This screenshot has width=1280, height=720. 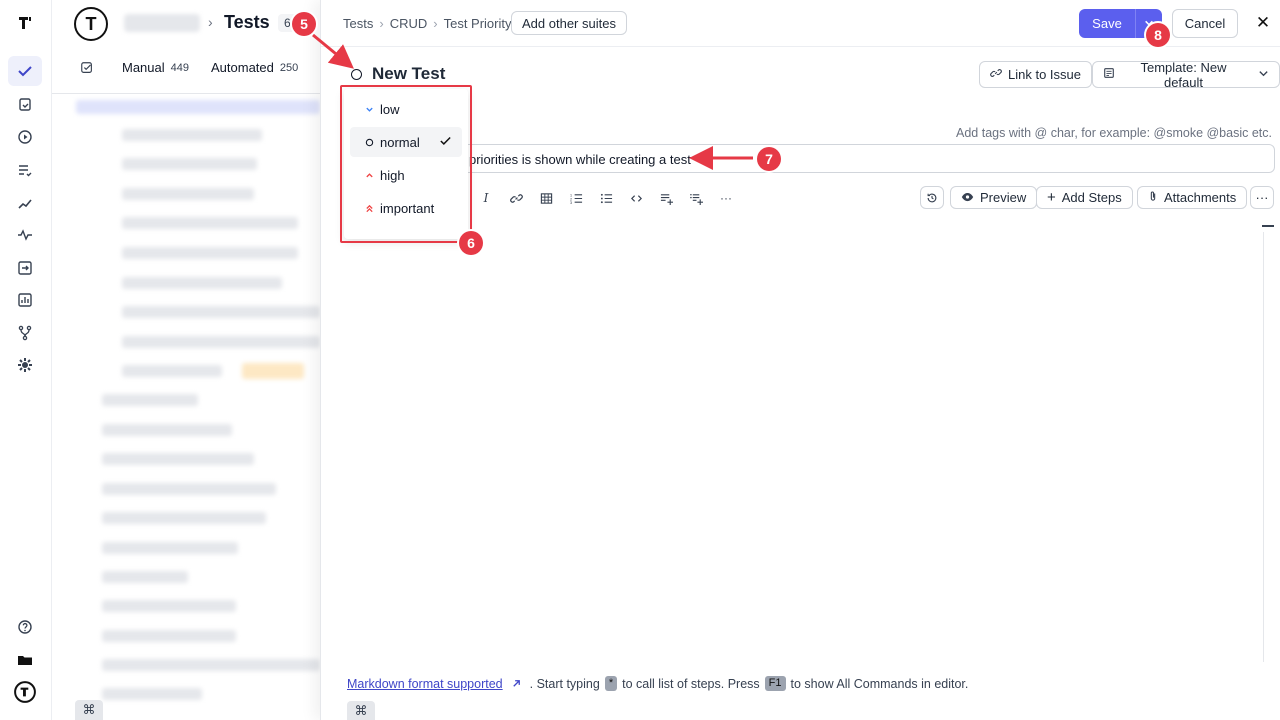 I want to click on tab-automated-count: 250, so click(x=289, y=67).